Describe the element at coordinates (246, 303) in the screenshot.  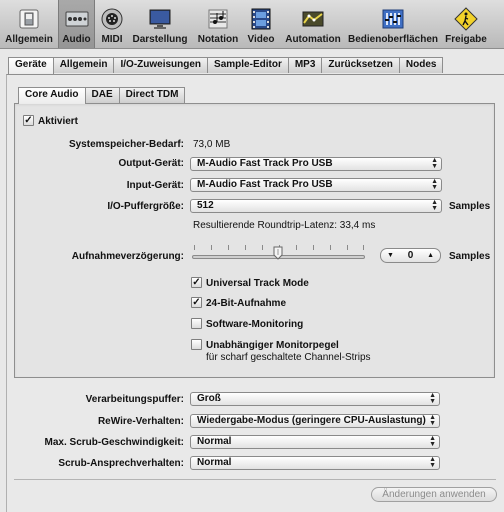
I see `bit24-label: 24-Bit-Aufnahme` at that location.